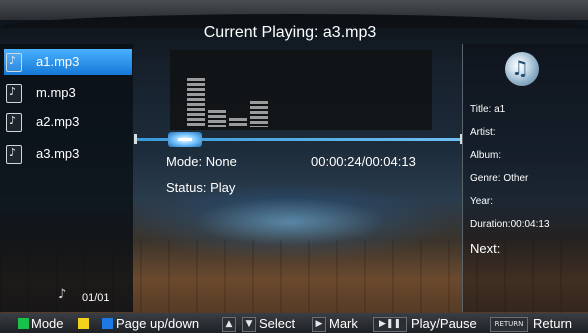 The width and height of the screenshot is (588, 333). Describe the element at coordinates (229, 324) in the screenshot. I see `up-arrow-icon: ▲` at that location.